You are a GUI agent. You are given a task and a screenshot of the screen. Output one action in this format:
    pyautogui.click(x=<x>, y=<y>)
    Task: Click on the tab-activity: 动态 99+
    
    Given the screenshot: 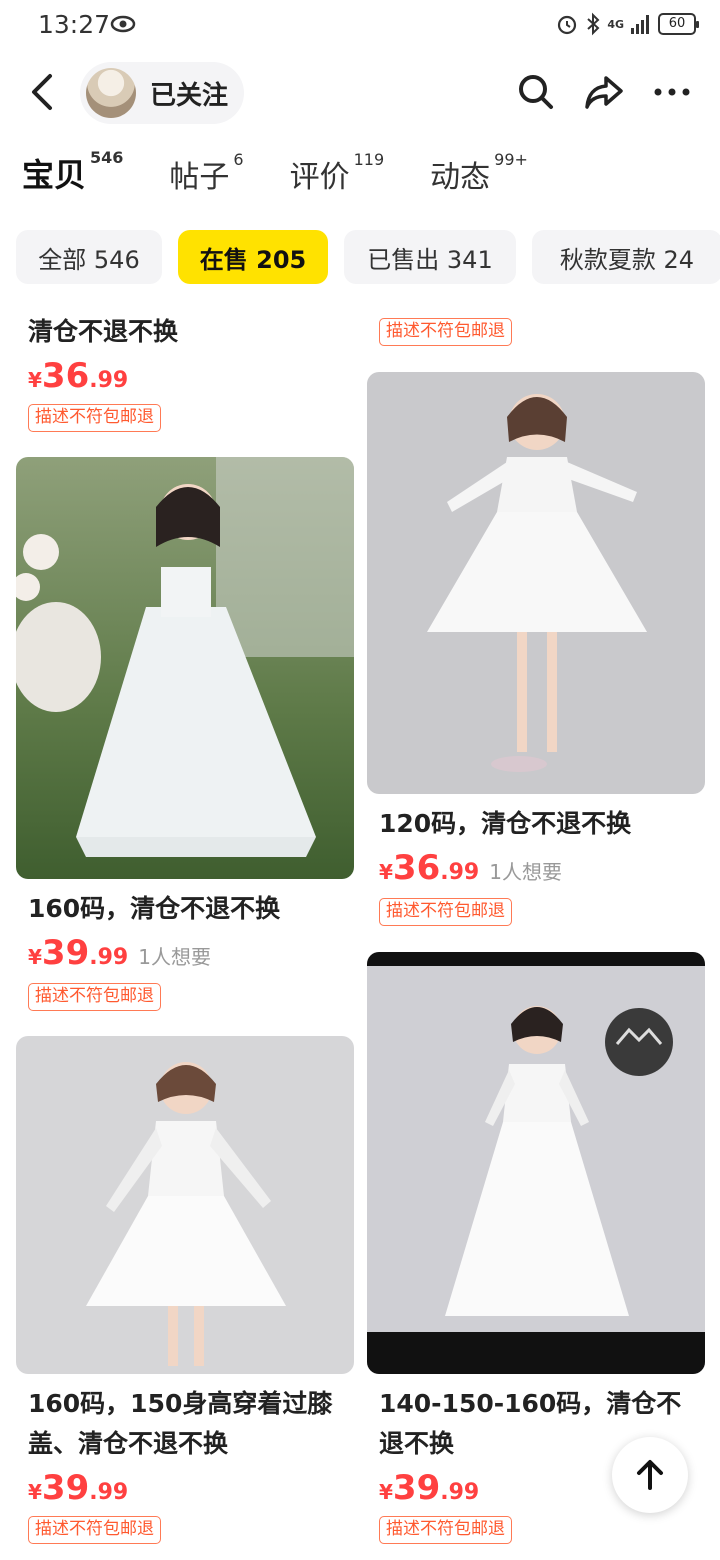 What is the action you would take?
    pyautogui.click(x=479, y=173)
    